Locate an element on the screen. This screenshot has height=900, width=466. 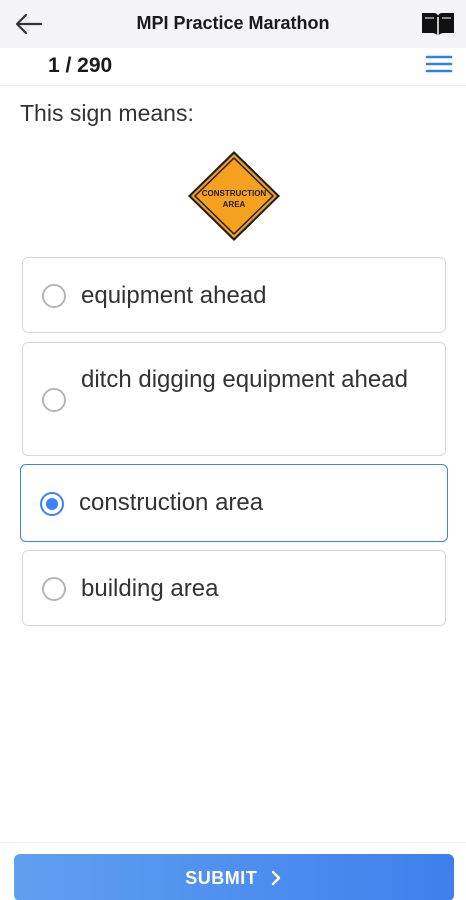
footer: SUBMIT is located at coordinates (233, 871).